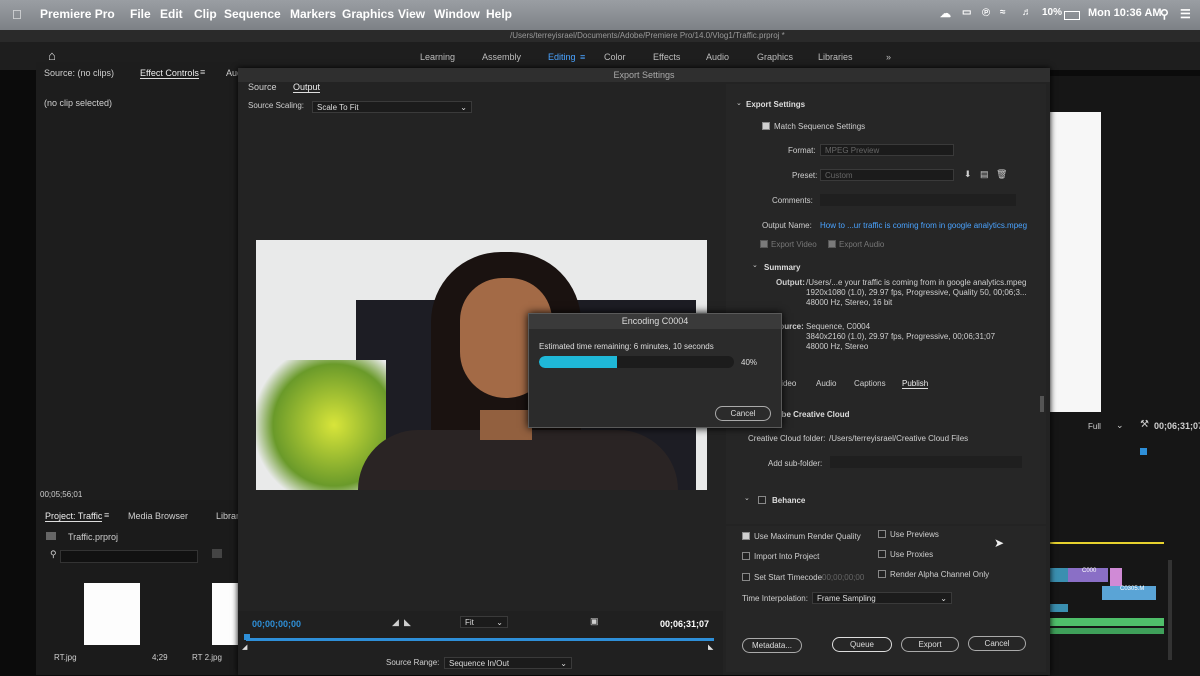 The height and width of the screenshot is (676, 1200). What do you see at coordinates (217, 553) in the screenshot?
I see `new-bin-icon` at bounding box center [217, 553].